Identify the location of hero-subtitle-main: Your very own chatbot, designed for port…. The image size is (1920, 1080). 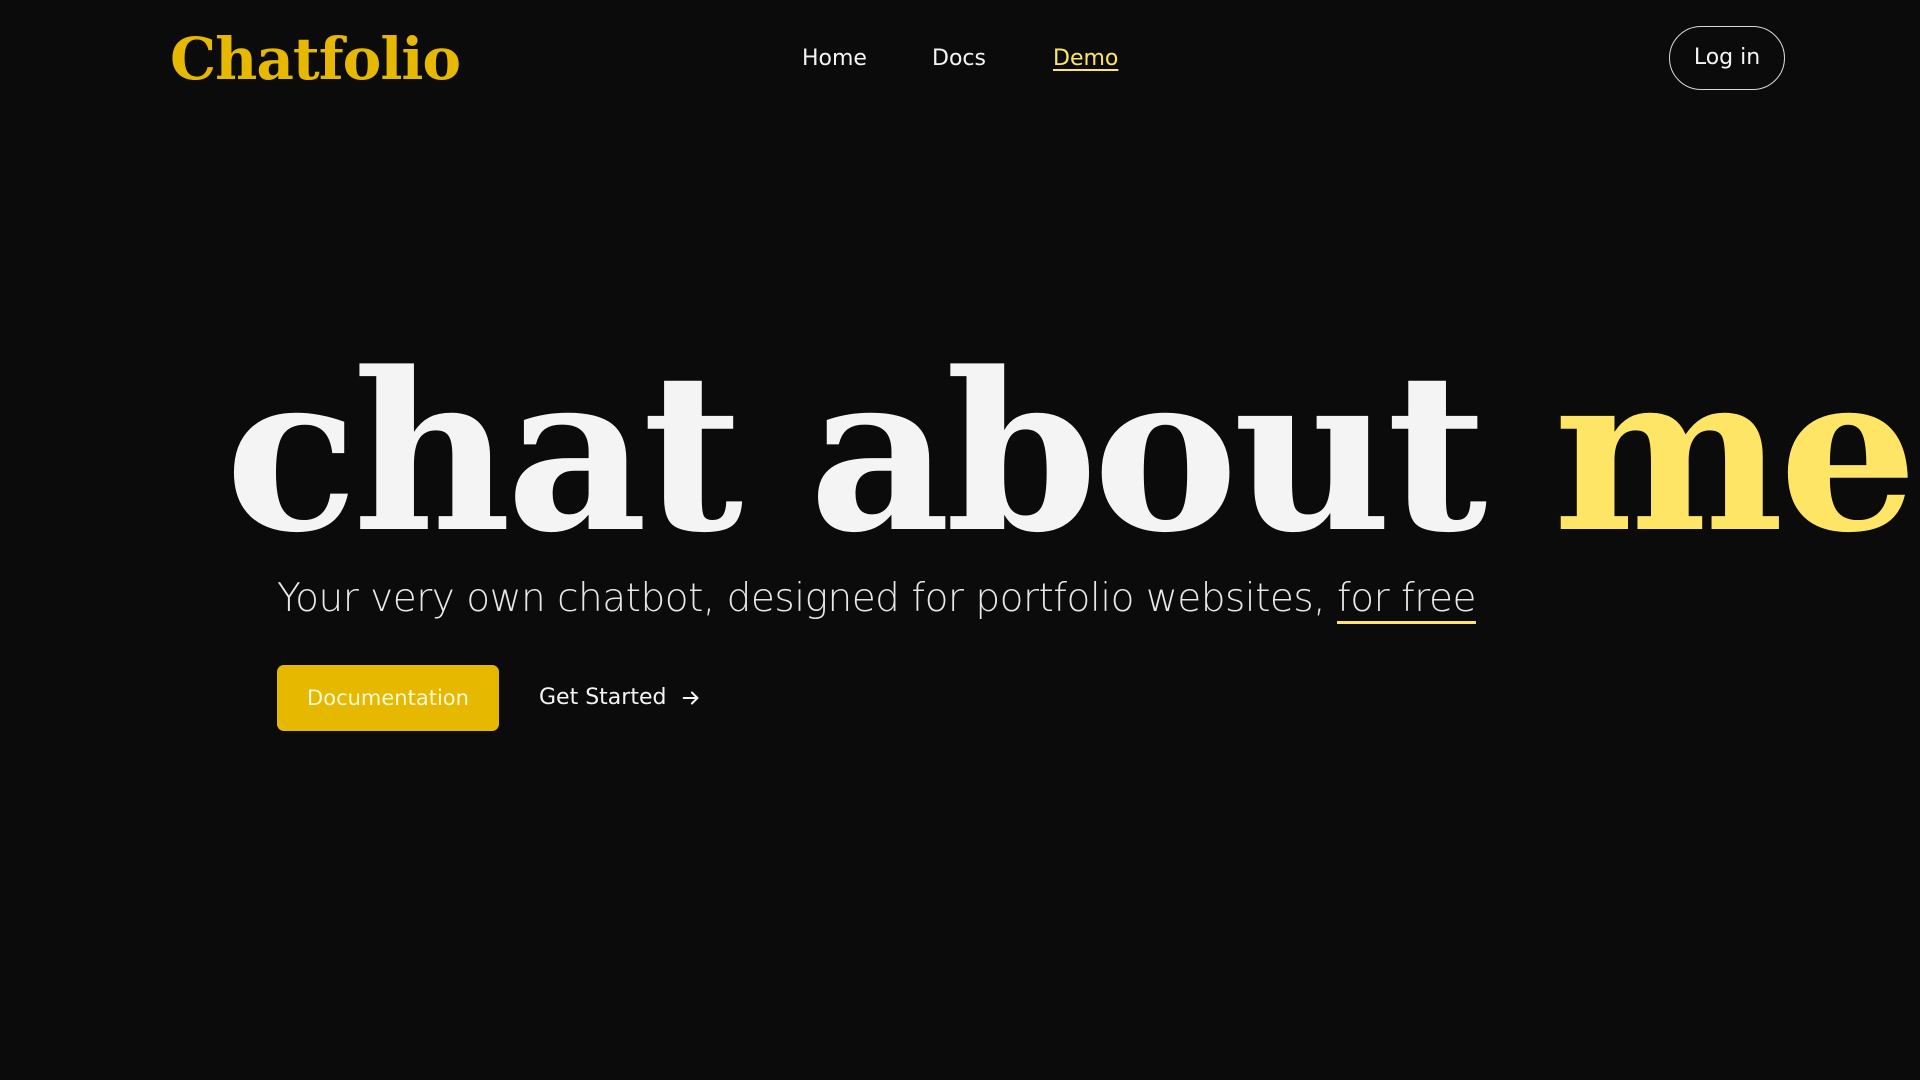
(807, 598).